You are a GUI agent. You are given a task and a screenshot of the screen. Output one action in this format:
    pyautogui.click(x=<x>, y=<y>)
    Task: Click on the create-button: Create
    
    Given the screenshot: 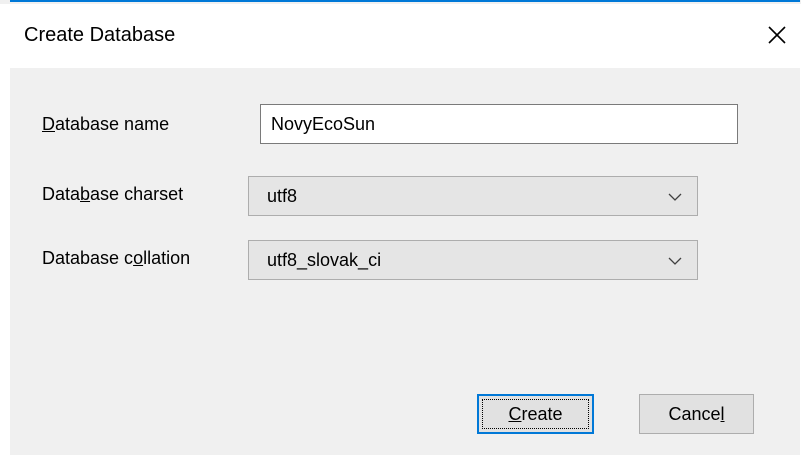 What is the action you would take?
    pyautogui.click(x=535, y=414)
    